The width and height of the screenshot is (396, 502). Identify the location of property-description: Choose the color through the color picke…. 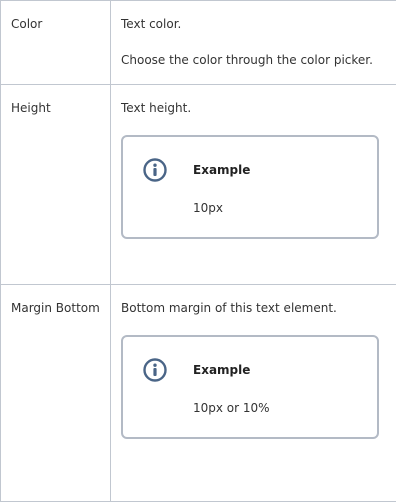
(253, 60).